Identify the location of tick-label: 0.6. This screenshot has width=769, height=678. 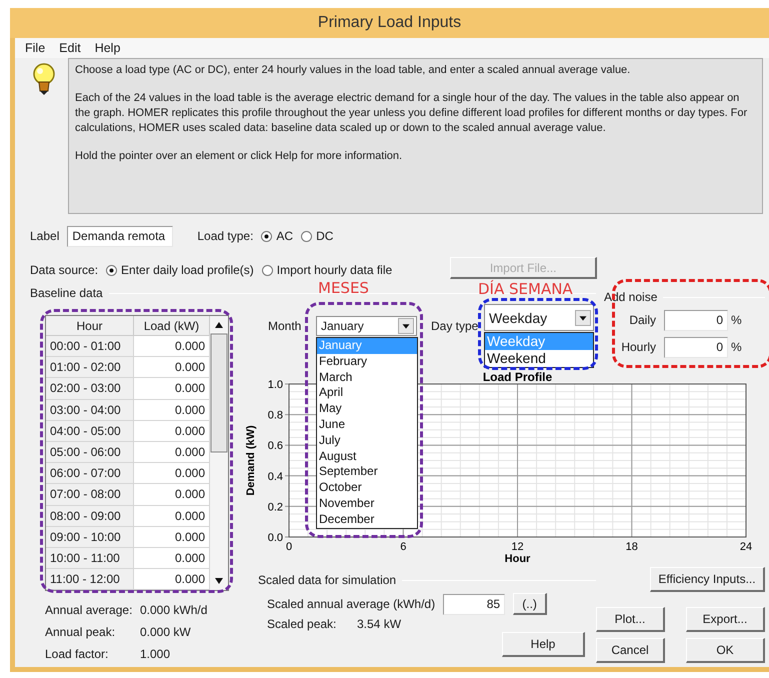
(275, 446).